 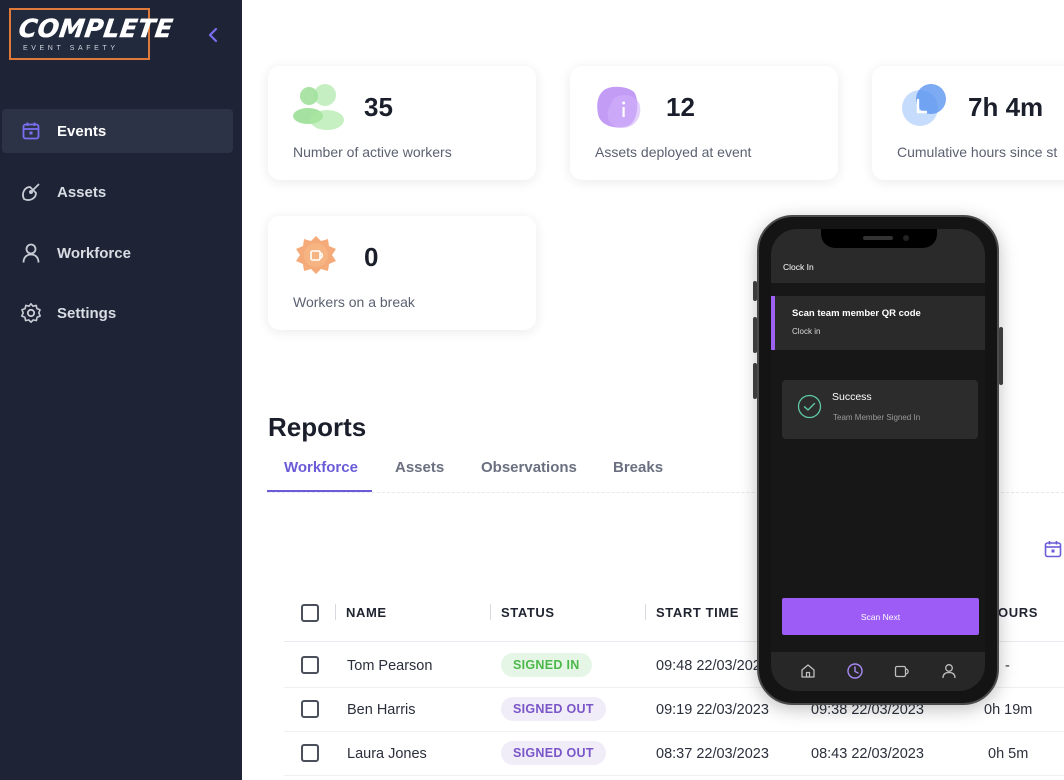 What do you see at coordinates (906, 238) in the screenshot?
I see `camera` at bounding box center [906, 238].